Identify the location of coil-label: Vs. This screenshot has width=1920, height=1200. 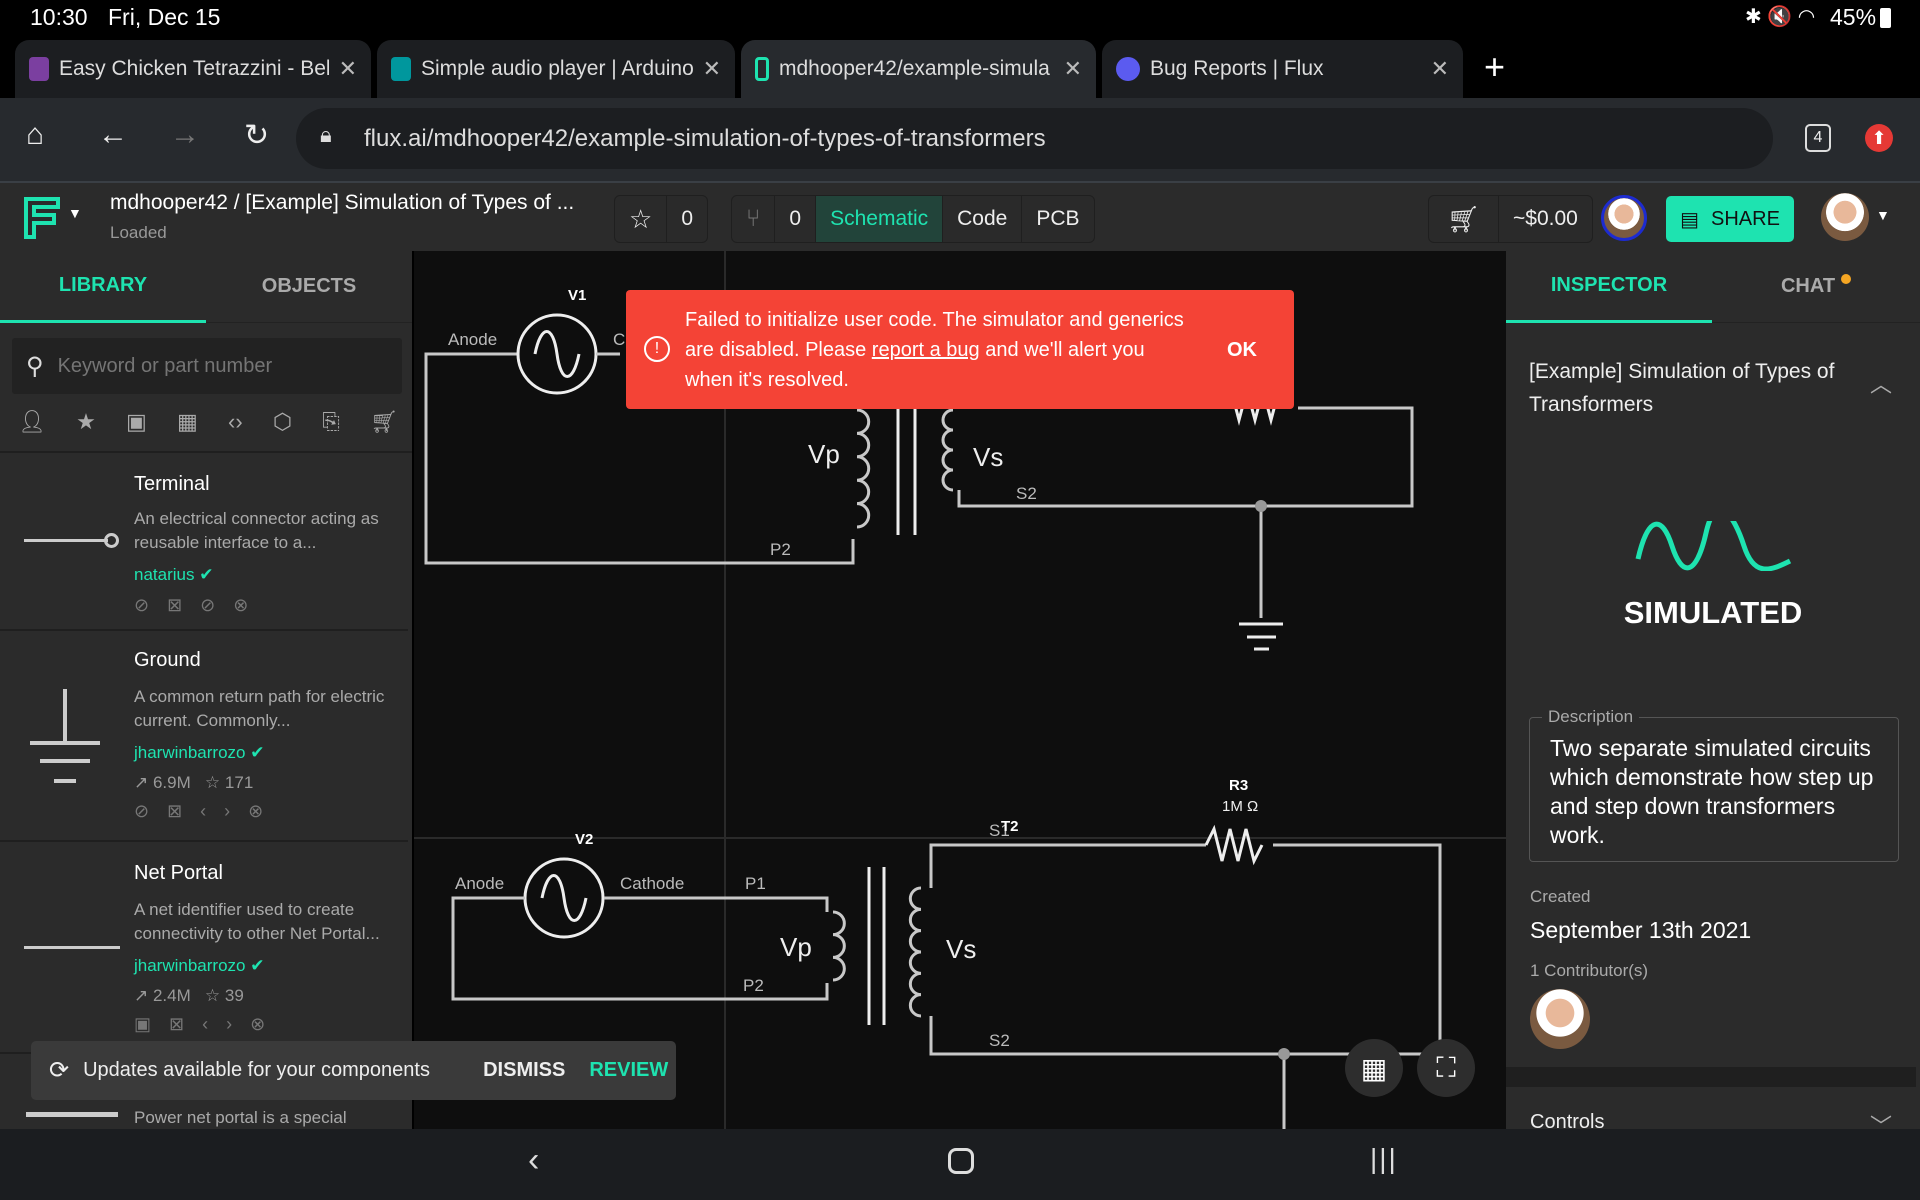
(988, 457).